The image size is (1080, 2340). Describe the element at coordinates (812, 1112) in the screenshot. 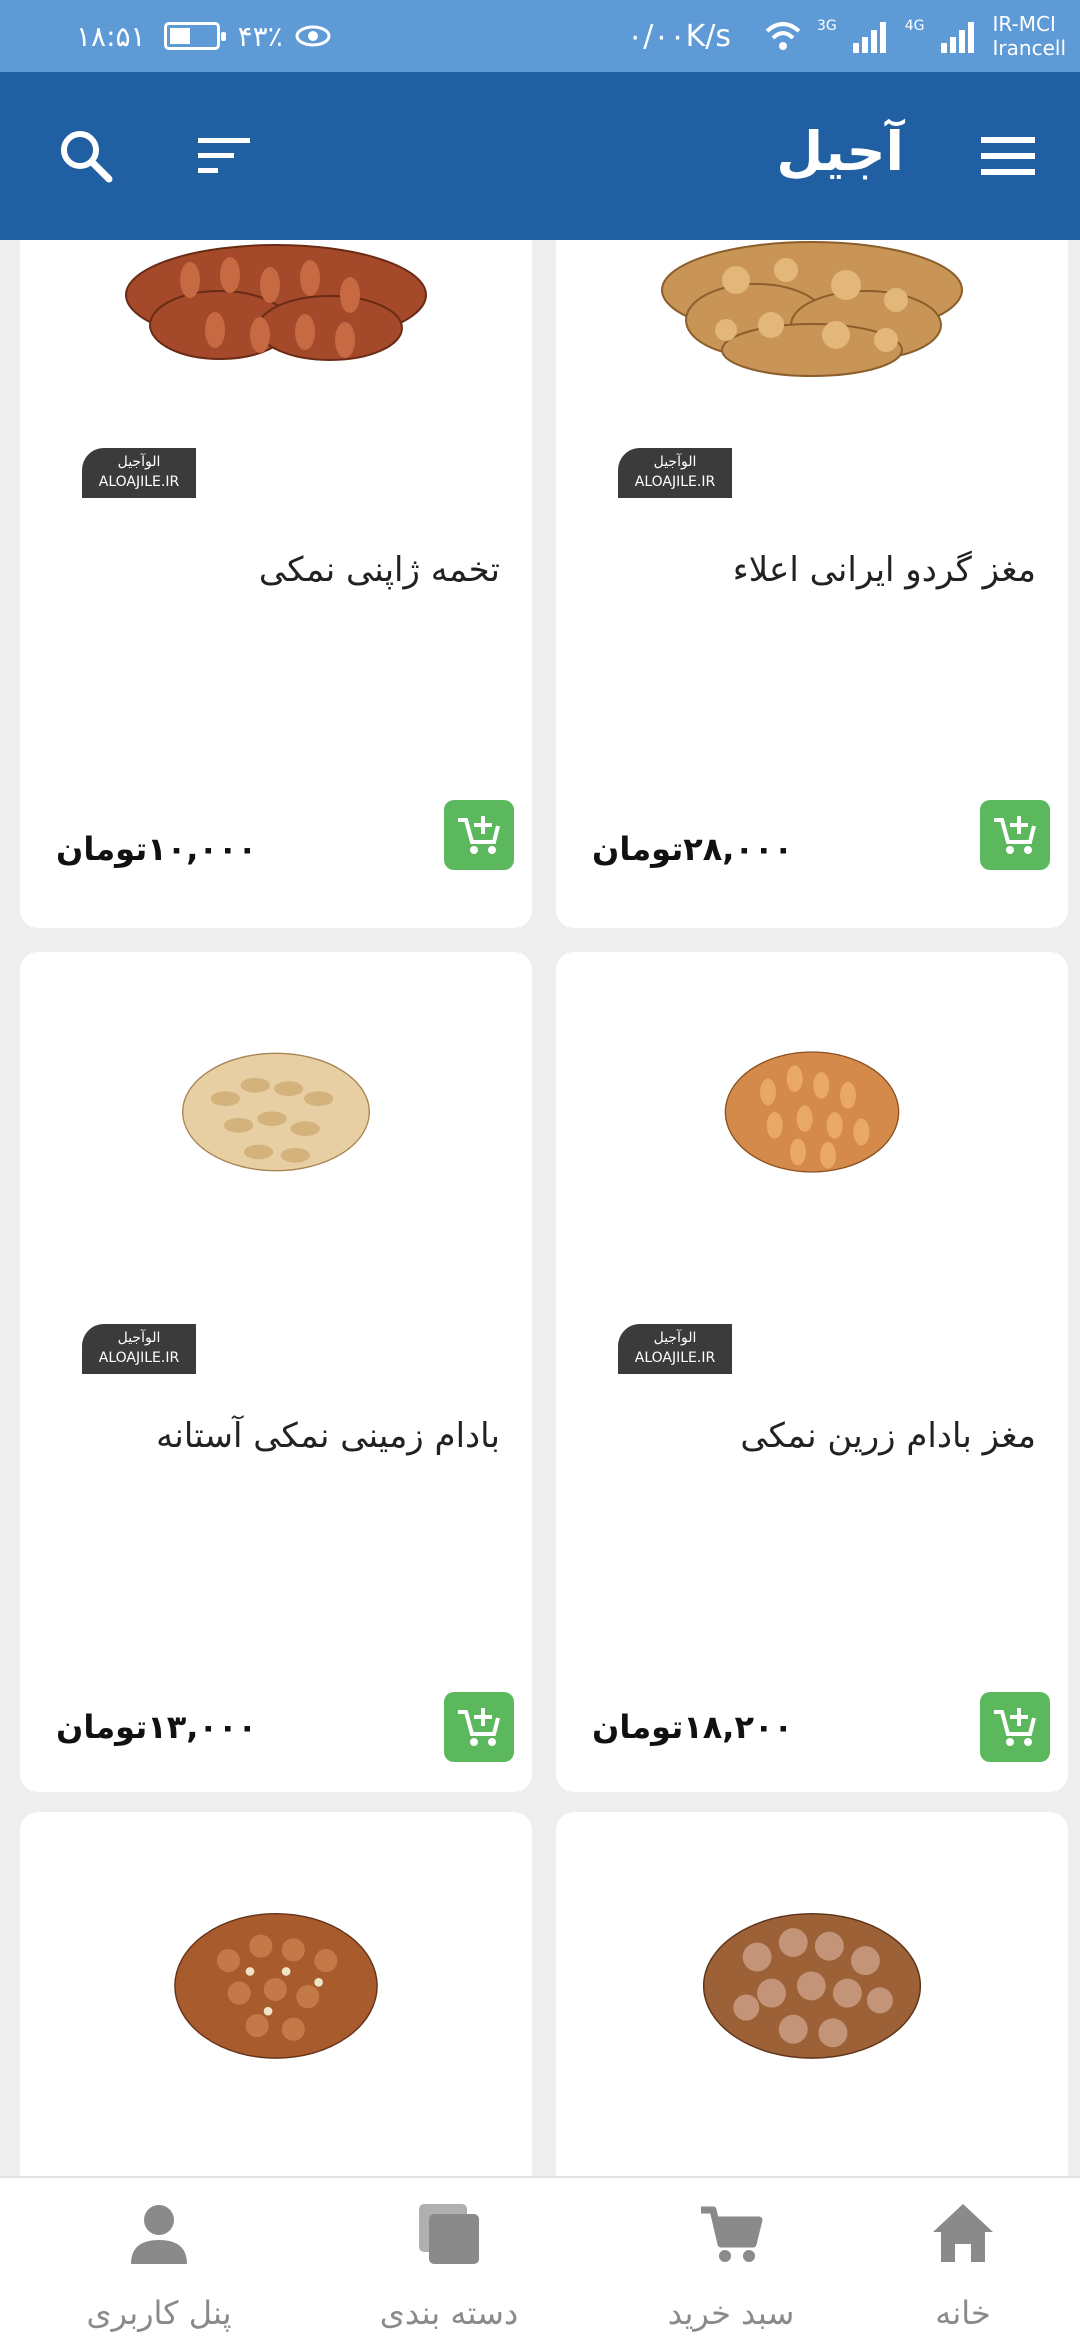

I see `almond-image` at that location.